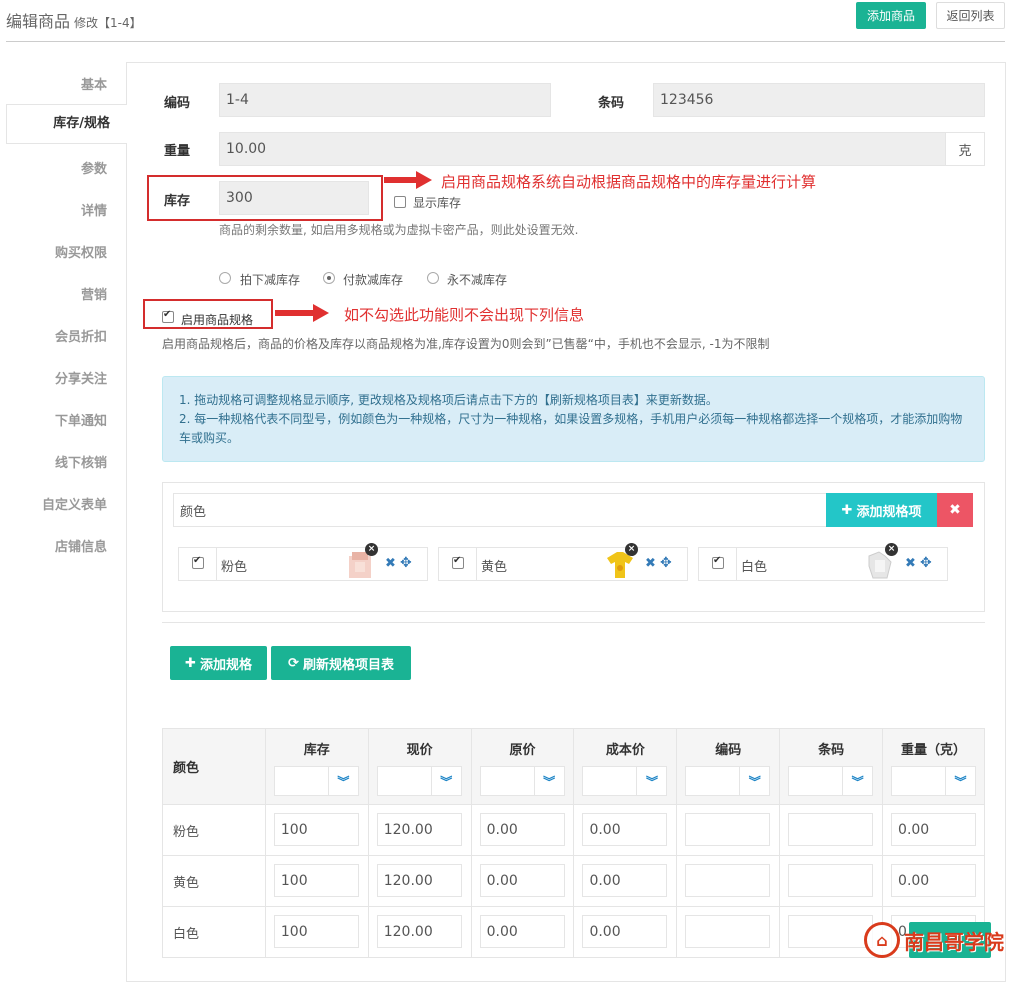 The height and width of the screenshot is (982, 1019). What do you see at coordinates (522, 750) in the screenshot?
I see `col-header-label: 原价` at bounding box center [522, 750].